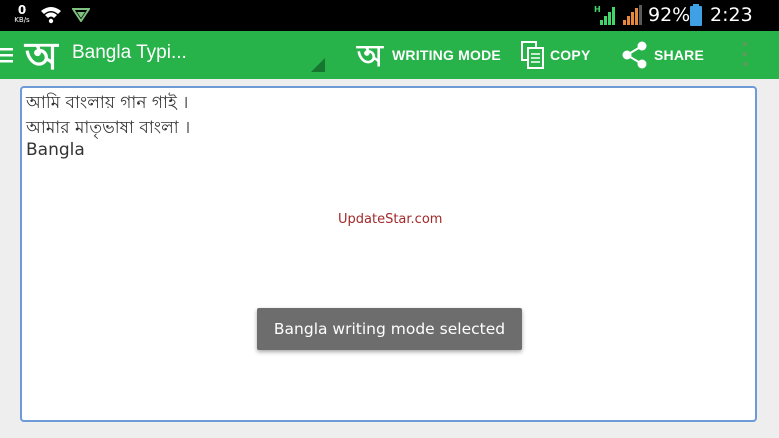 Image resolution: width=779 pixels, height=438 pixels. I want to click on toast-notification: Bangla writing mode selected, so click(389, 329).